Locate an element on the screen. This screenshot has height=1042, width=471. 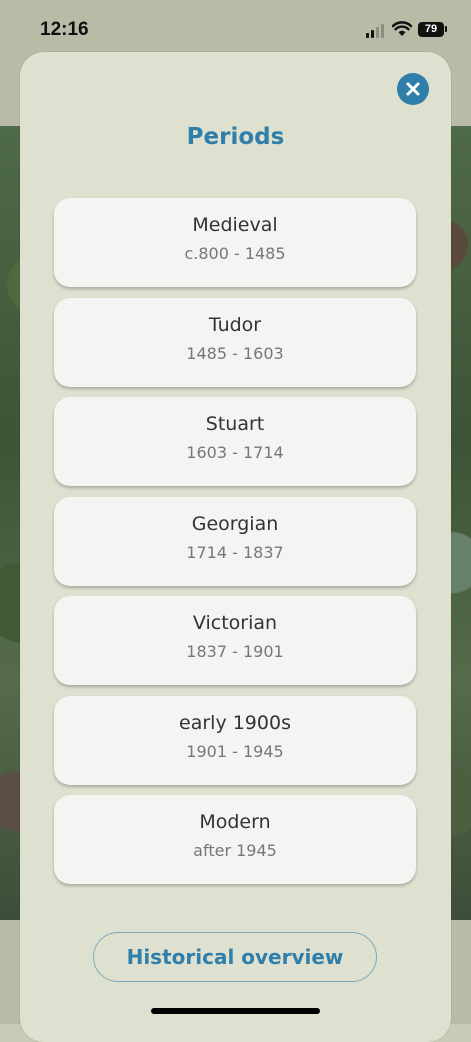
close-button is located at coordinates (413, 89).